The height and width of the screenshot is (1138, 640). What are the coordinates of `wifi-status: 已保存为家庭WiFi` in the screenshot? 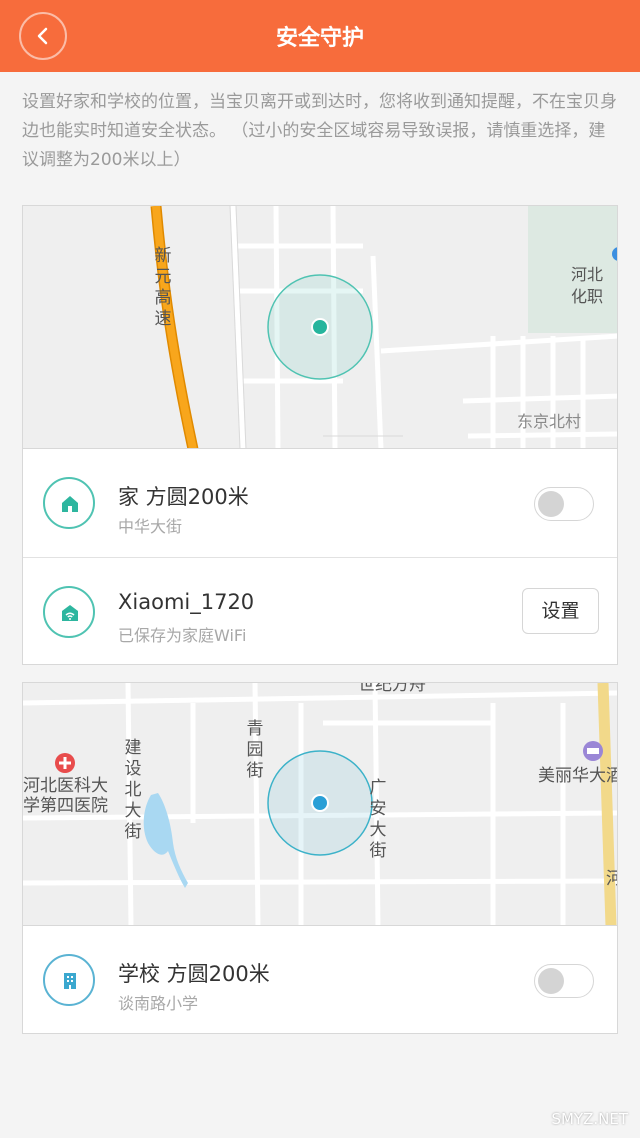 It's located at (182, 635).